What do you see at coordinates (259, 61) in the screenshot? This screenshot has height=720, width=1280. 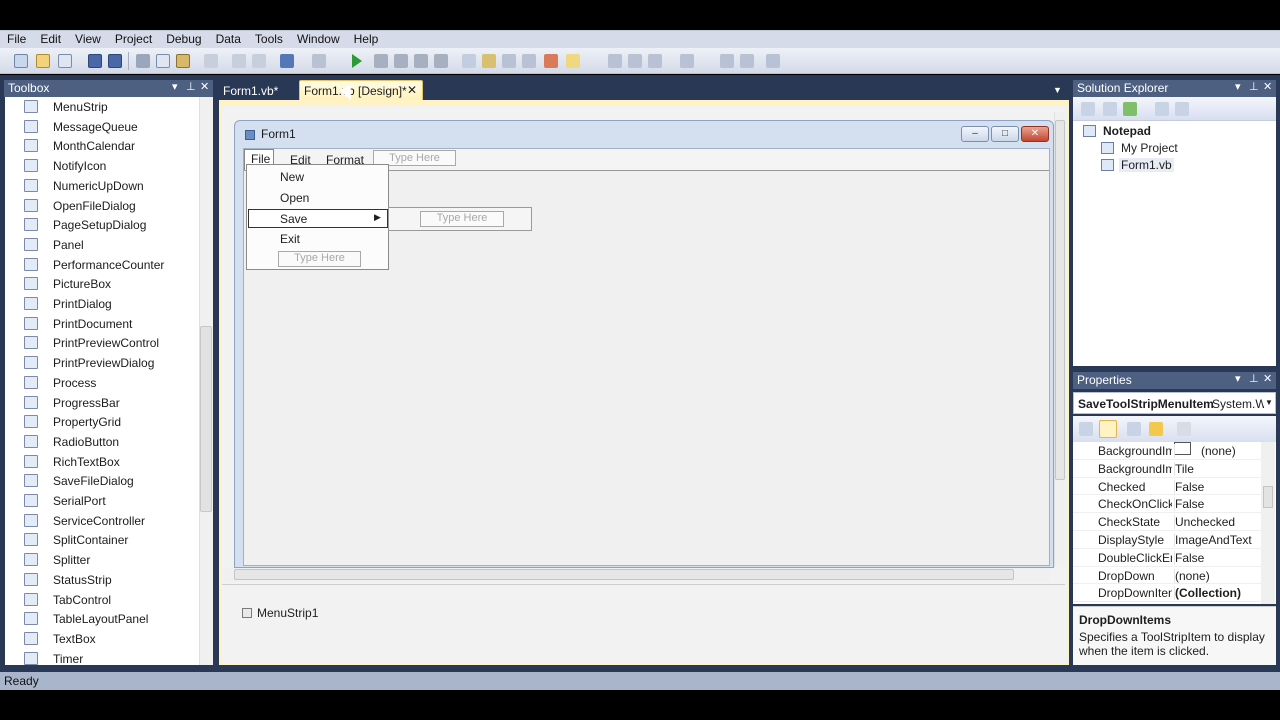 I see `uncomment-icon` at bounding box center [259, 61].